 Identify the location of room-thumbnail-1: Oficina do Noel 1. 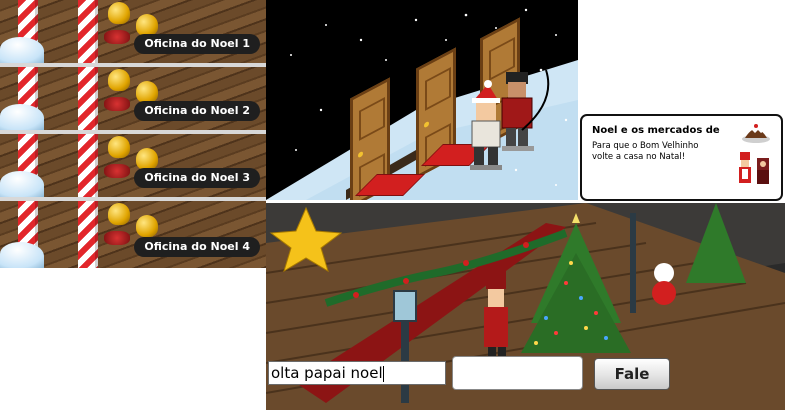
(133, 31).